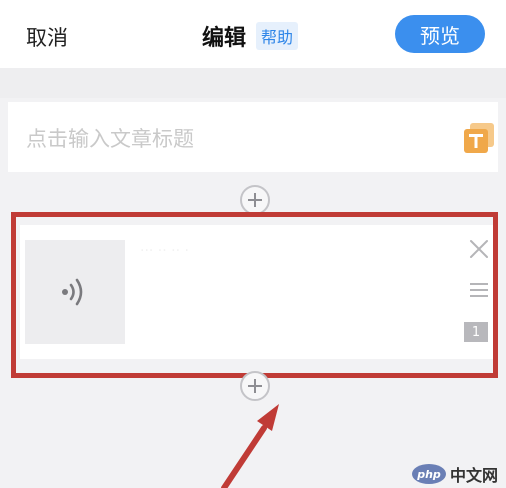 The height and width of the screenshot is (488, 506). What do you see at coordinates (429, 474) in the screenshot?
I see `watermark-logo: php` at bounding box center [429, 474].